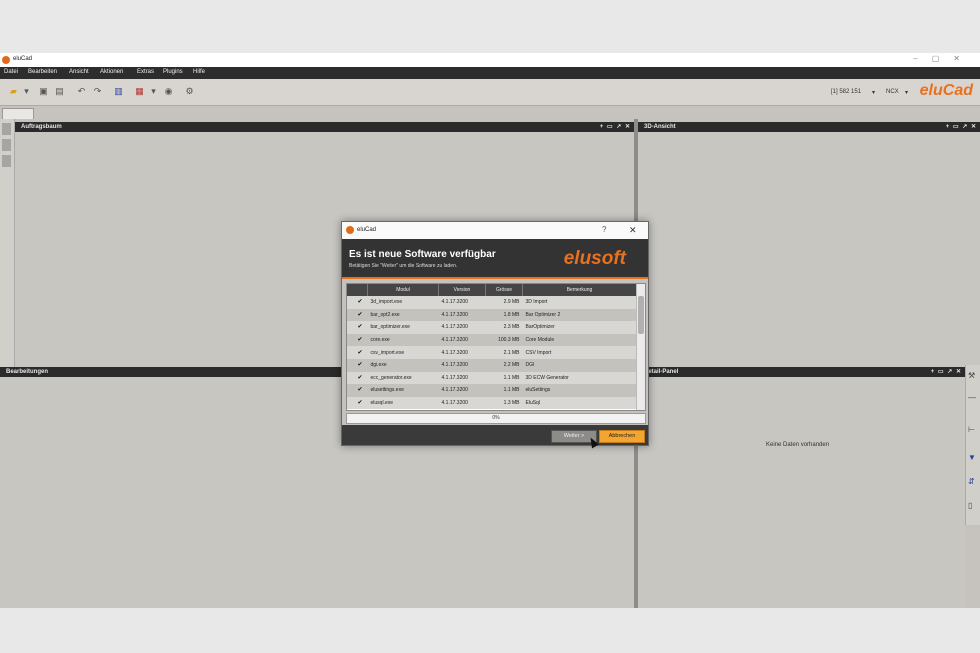 This screenshot has height=653, width=980. I want to click on cell-modul: bar_optimizer.exe, so click(403, 327).